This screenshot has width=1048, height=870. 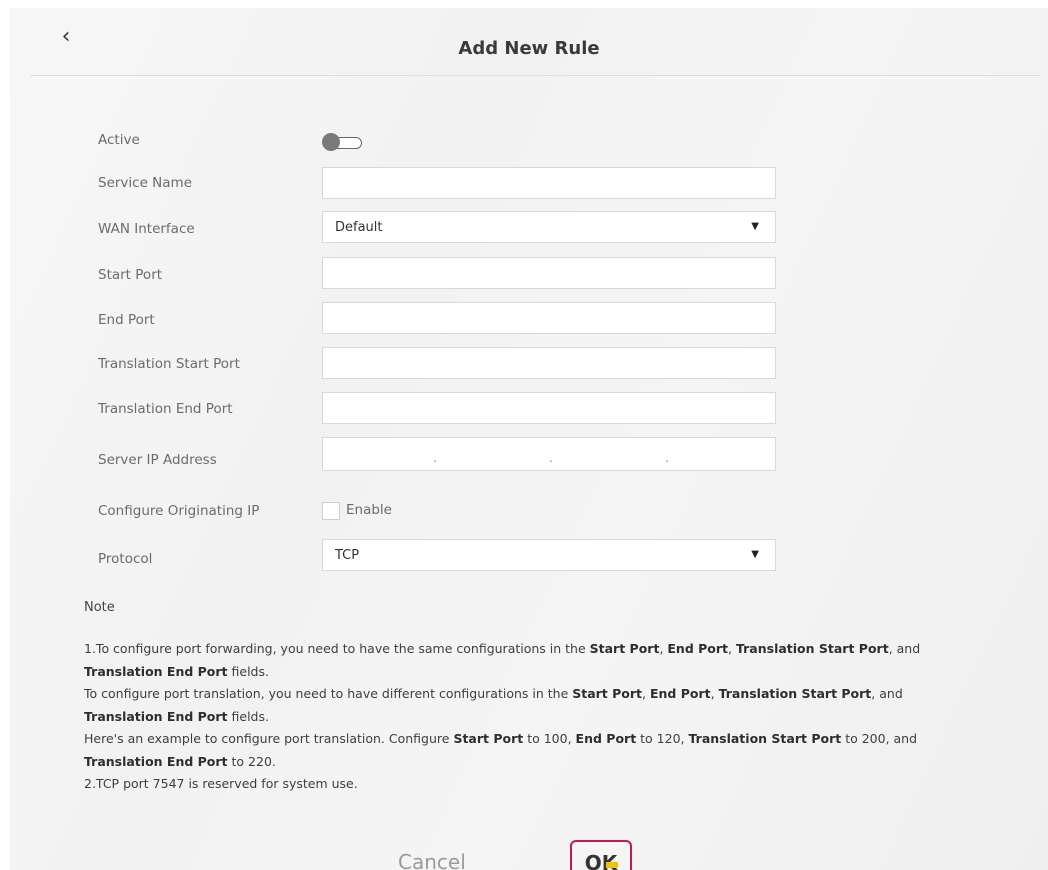 I want to click on end-port-label: End Port, so click(x=126, y=320).